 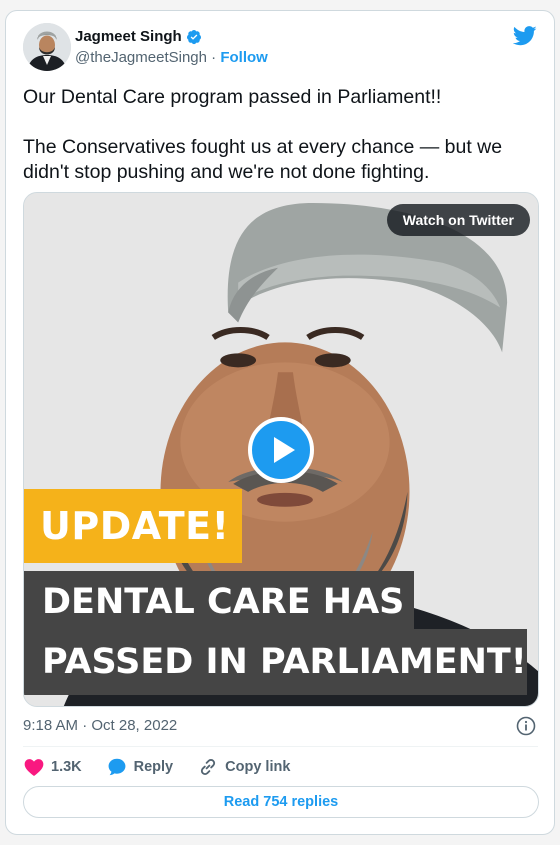 What do you see at coordinates (258, 767) in the screenshot?
I see `copy-link-label: Copy link` at bounding box center [258, 767].